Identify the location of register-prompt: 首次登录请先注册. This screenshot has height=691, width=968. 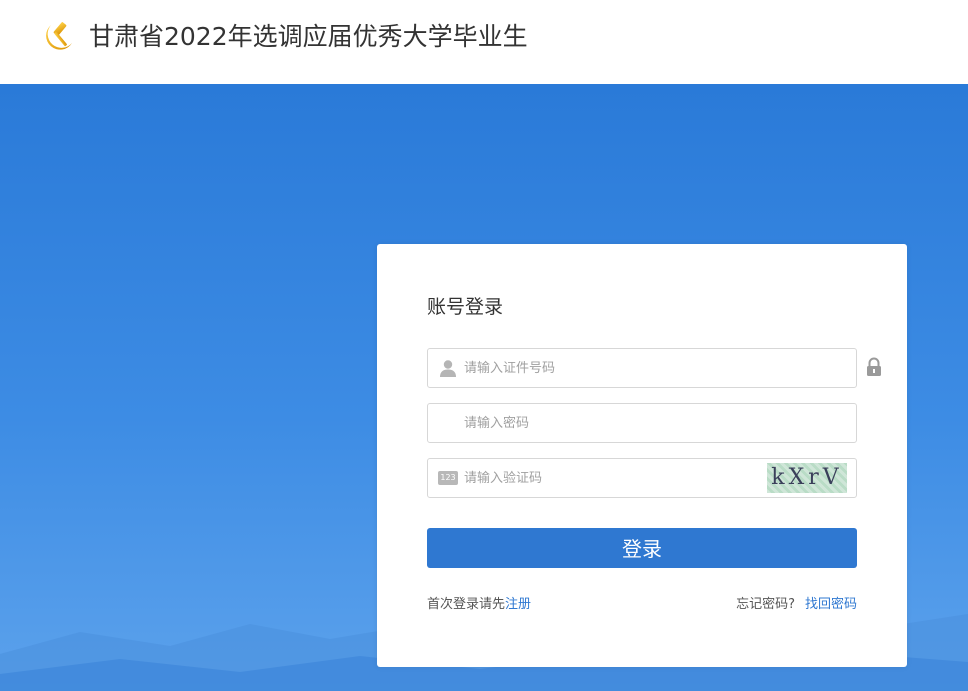
(479, 605).